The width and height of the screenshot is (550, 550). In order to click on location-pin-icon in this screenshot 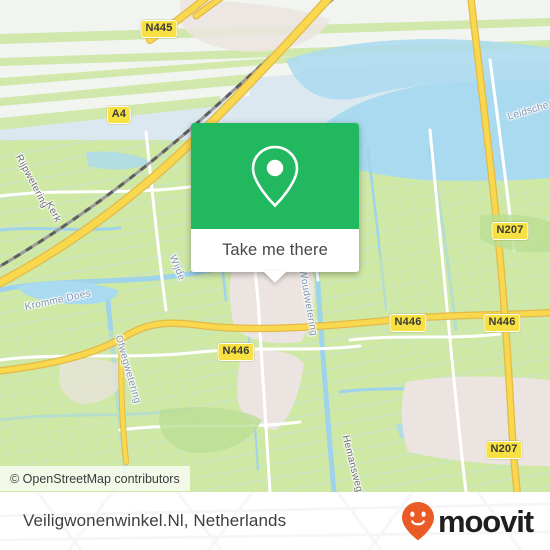, I will do `click(275, 176)`.